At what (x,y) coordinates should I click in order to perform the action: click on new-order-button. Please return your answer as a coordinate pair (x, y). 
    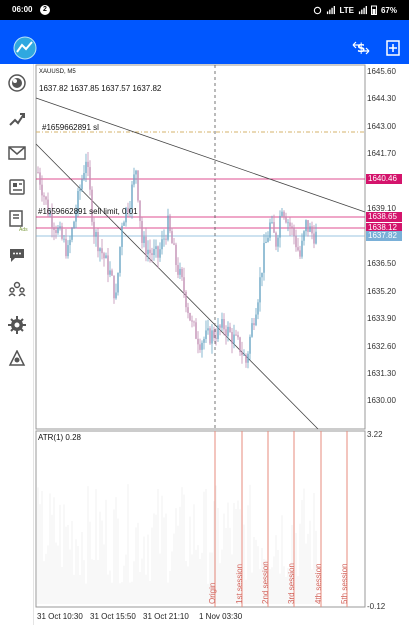
    Looking at the image, I should click on (393, 48).